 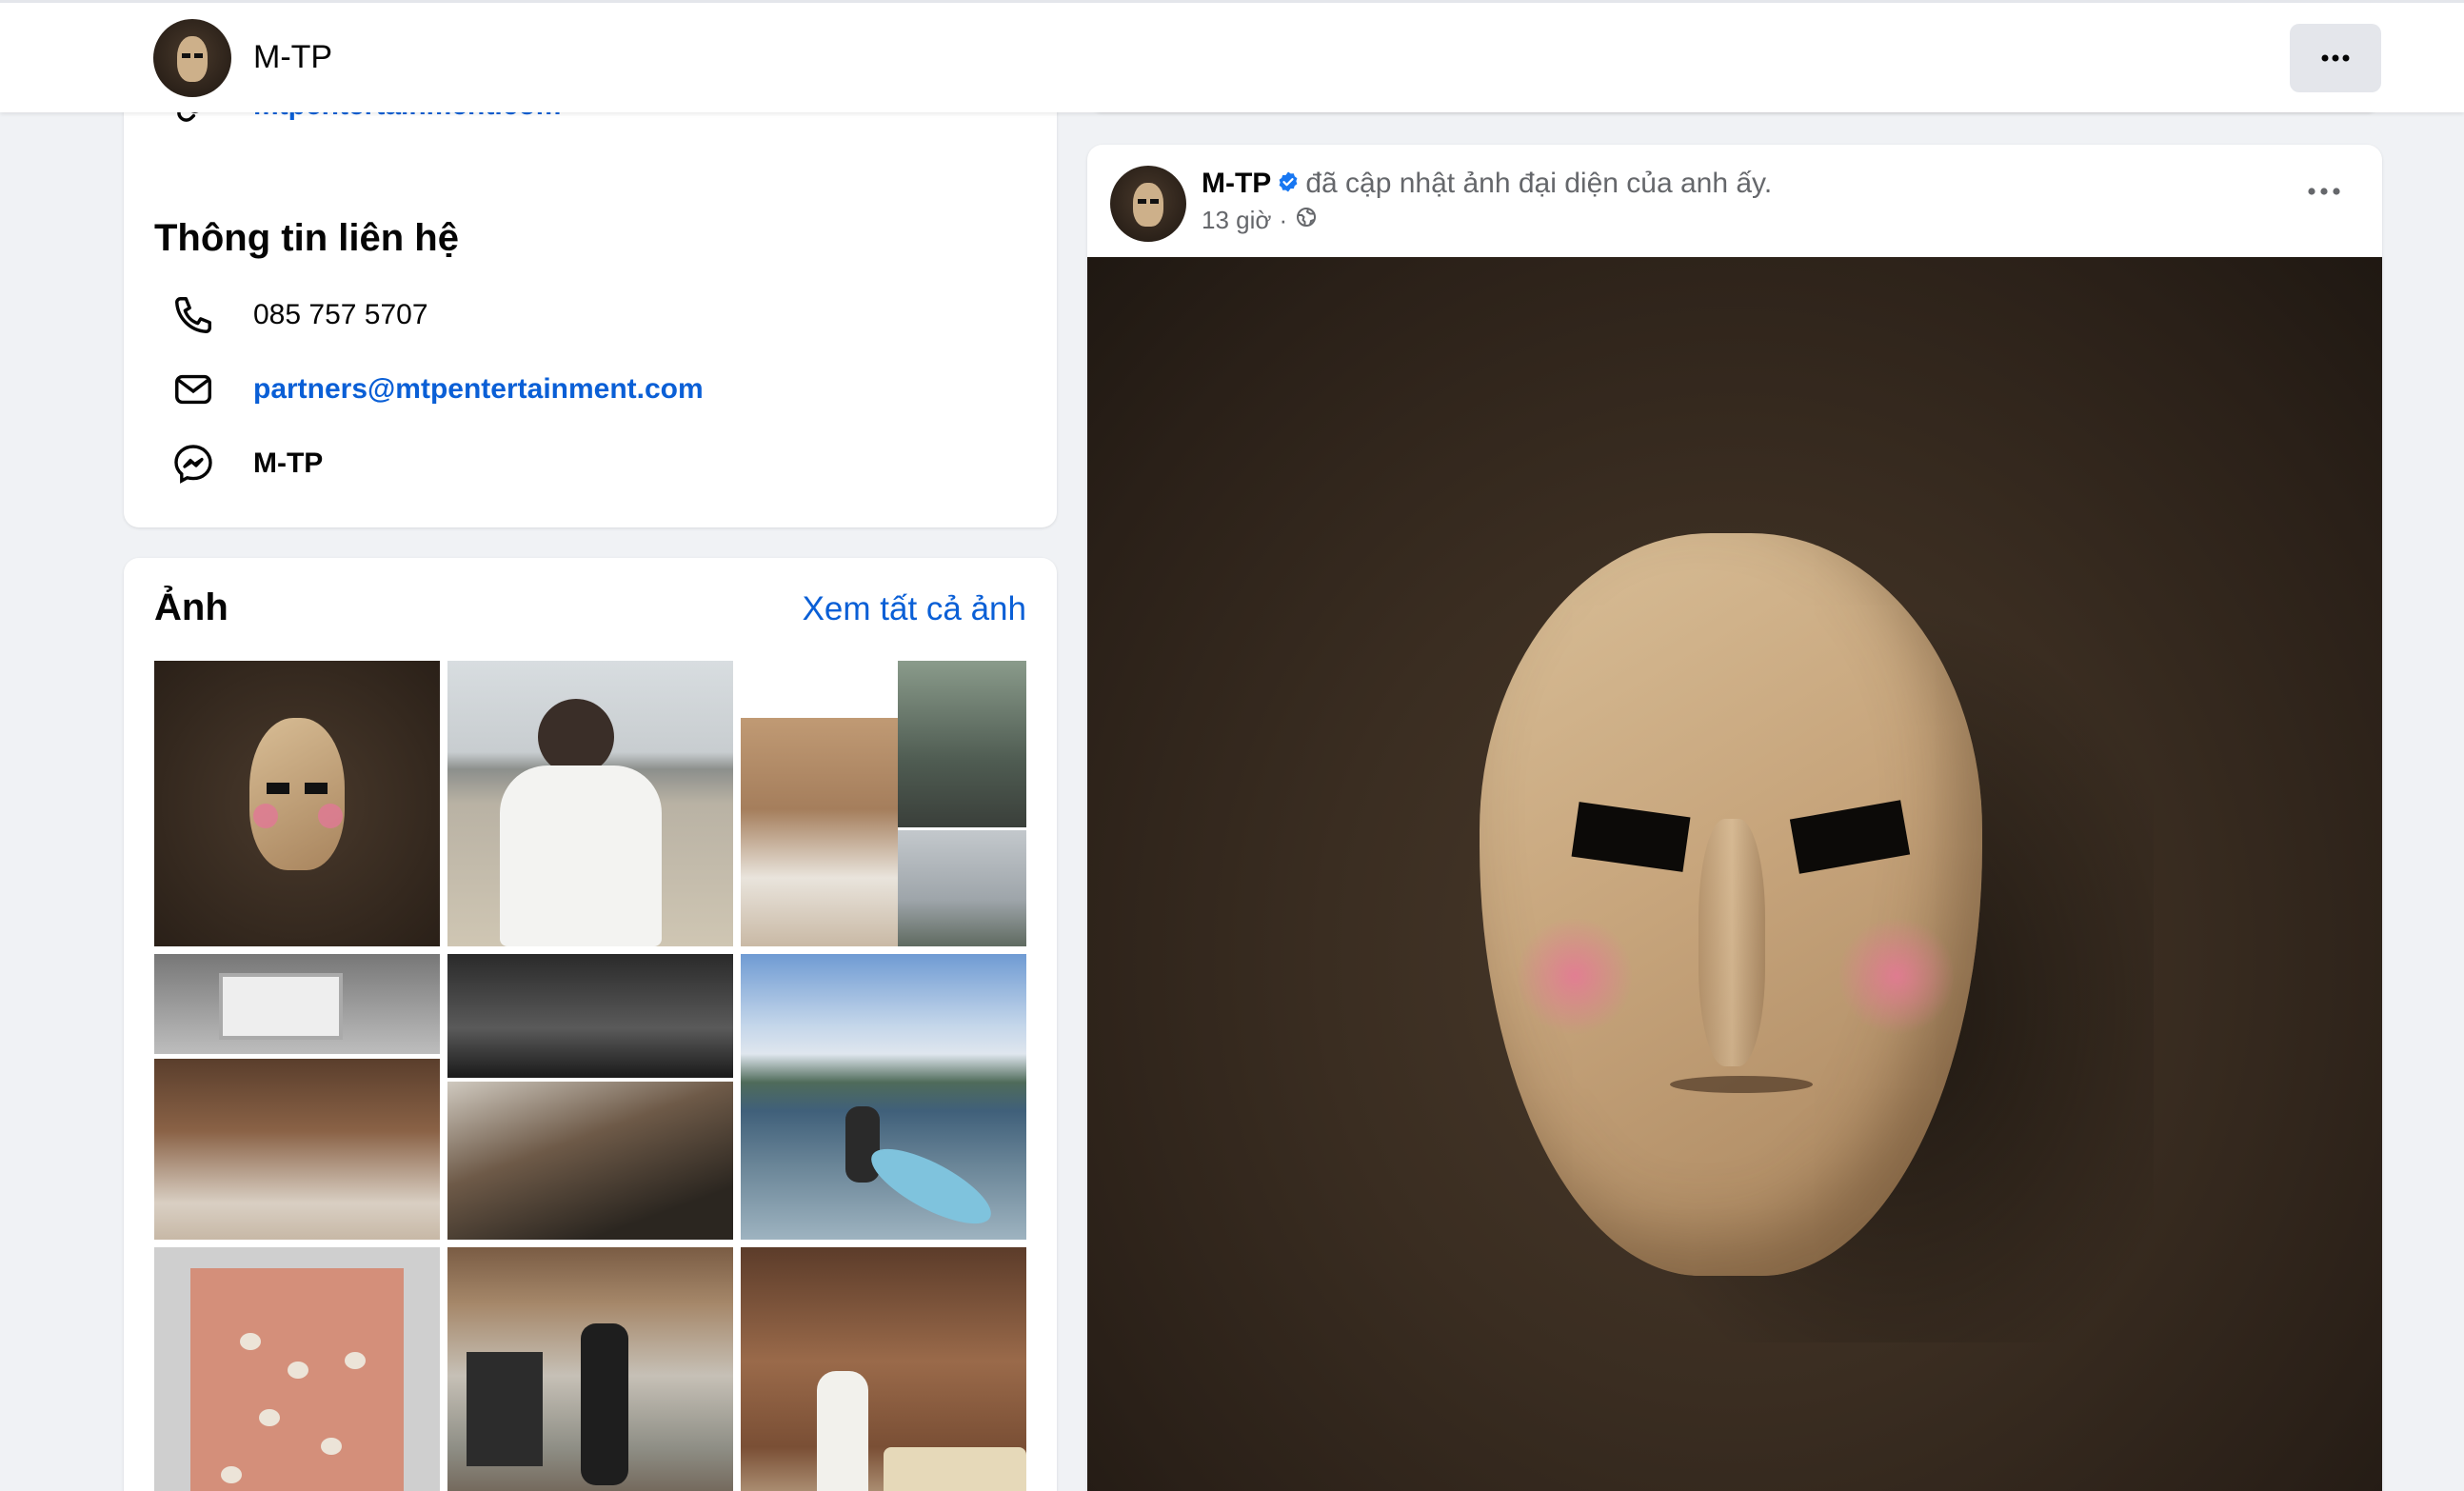 What do you see at coordinates (192, 58) in the screenshot?
I see `profile-avatar` at bounding box center [192, 58].